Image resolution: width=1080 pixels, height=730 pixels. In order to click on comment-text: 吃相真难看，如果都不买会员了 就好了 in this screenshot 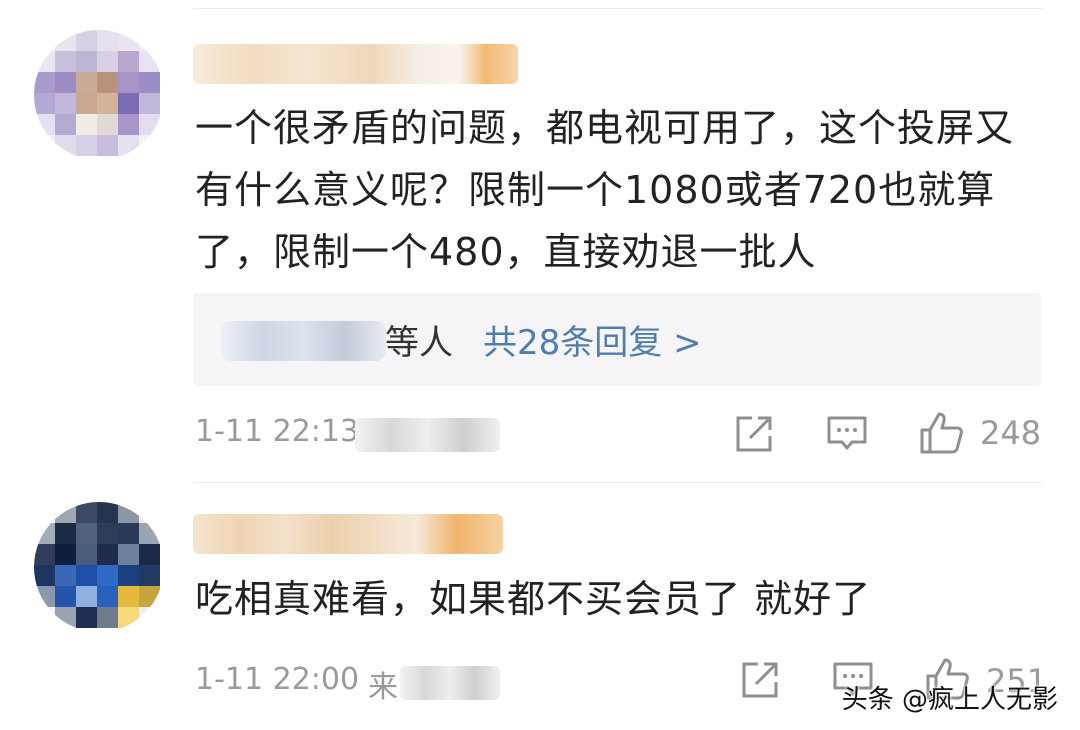, I will do `click(533, 599)`.